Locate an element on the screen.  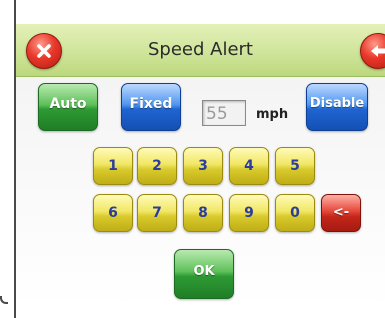
key-4: 4 is located at coordinates (249, 166).